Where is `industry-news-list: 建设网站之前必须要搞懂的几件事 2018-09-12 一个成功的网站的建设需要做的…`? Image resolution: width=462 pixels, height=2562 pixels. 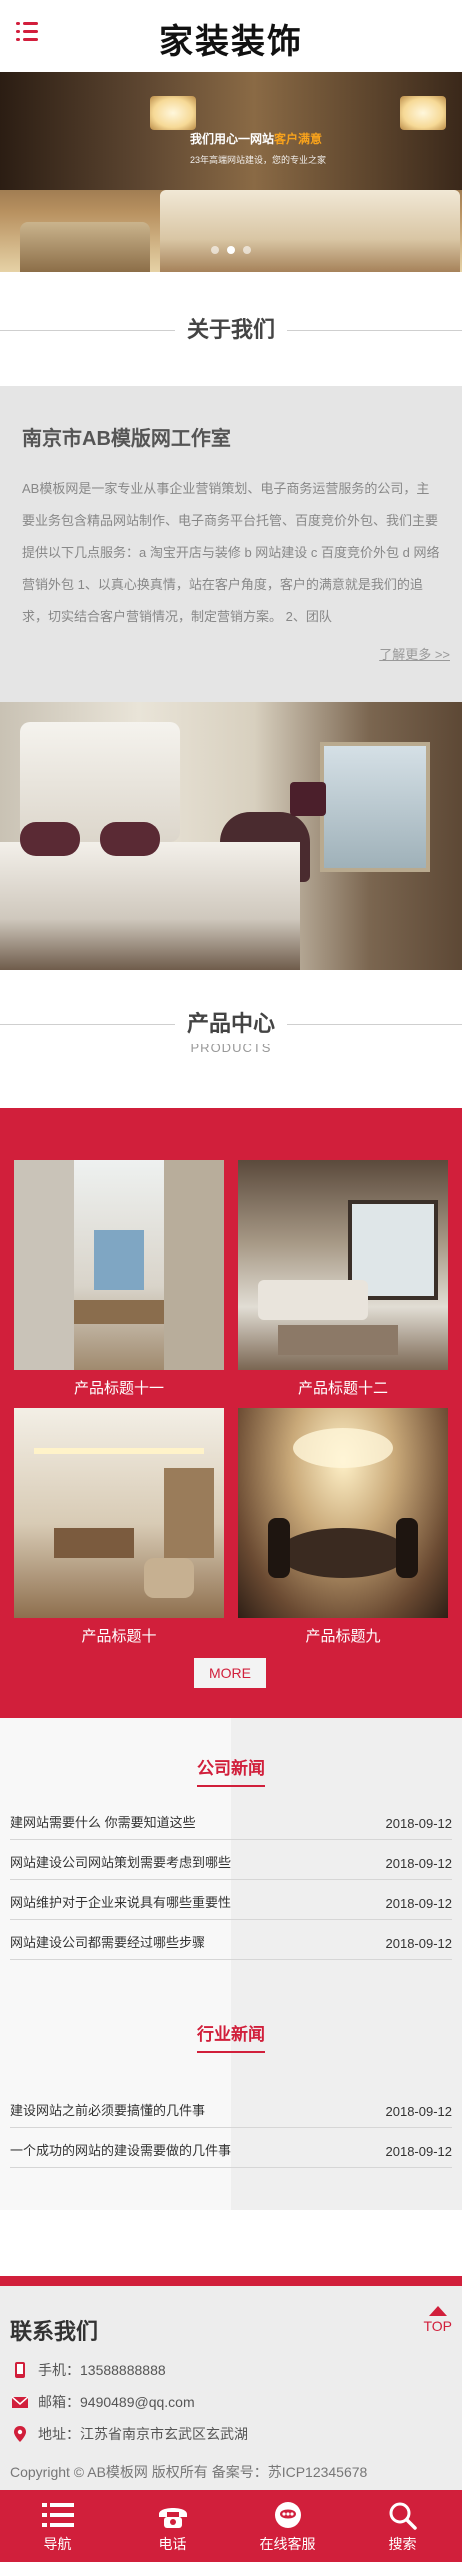 industry-news-list: 建设网站之前必须要搞懂的几件事 2018-09-12 一个成功的网站的建设需要做的… is located at coordinates (231, 2128).